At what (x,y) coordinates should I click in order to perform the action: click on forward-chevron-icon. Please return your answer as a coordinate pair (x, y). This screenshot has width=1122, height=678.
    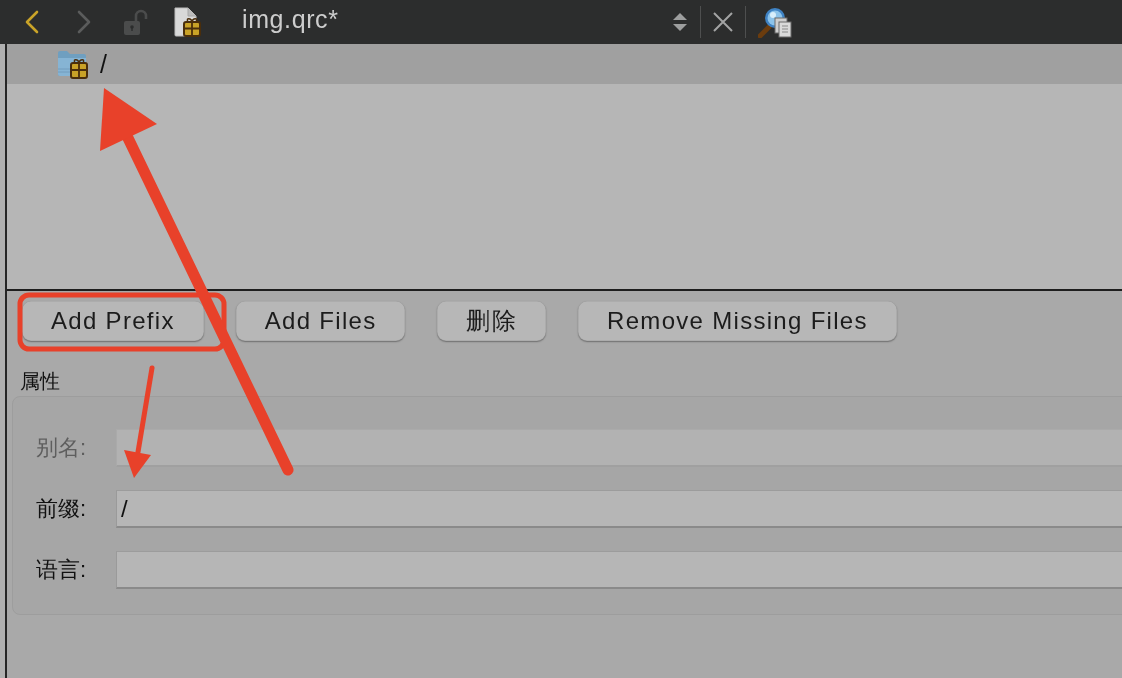
    Looking at the image, I should click on (84, 22).